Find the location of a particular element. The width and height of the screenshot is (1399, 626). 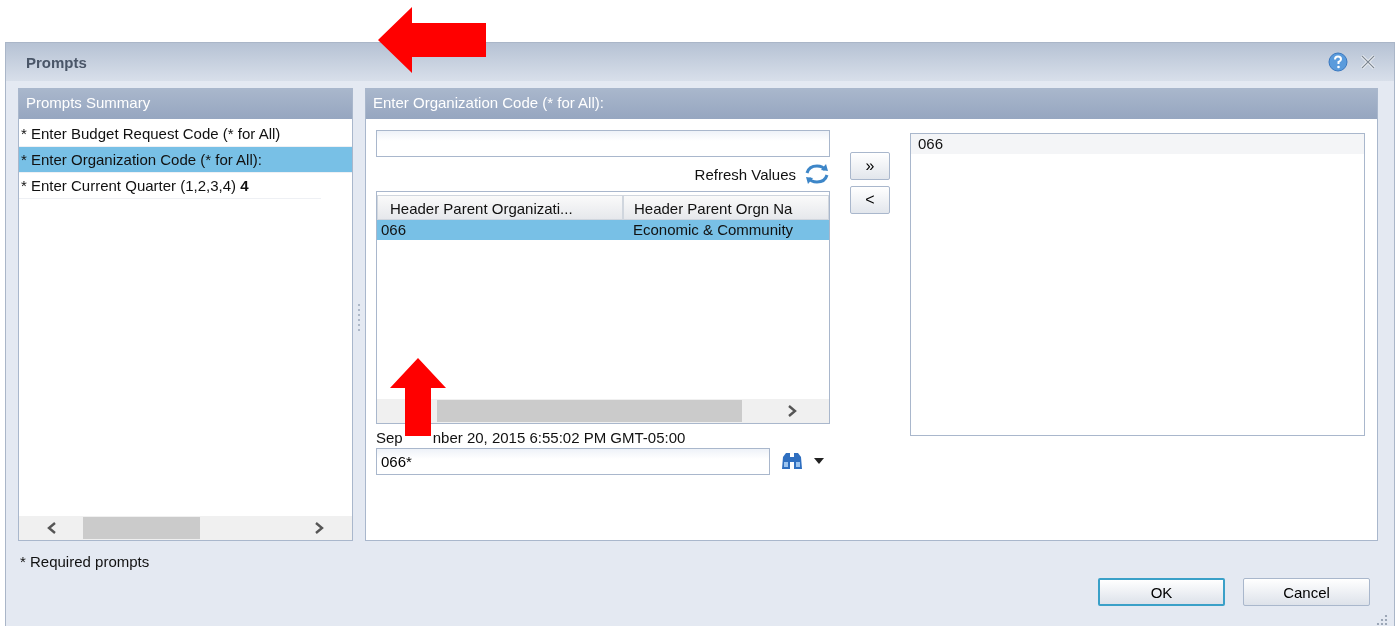

required-note: * Required prompts is located at coordinates (85, 561).